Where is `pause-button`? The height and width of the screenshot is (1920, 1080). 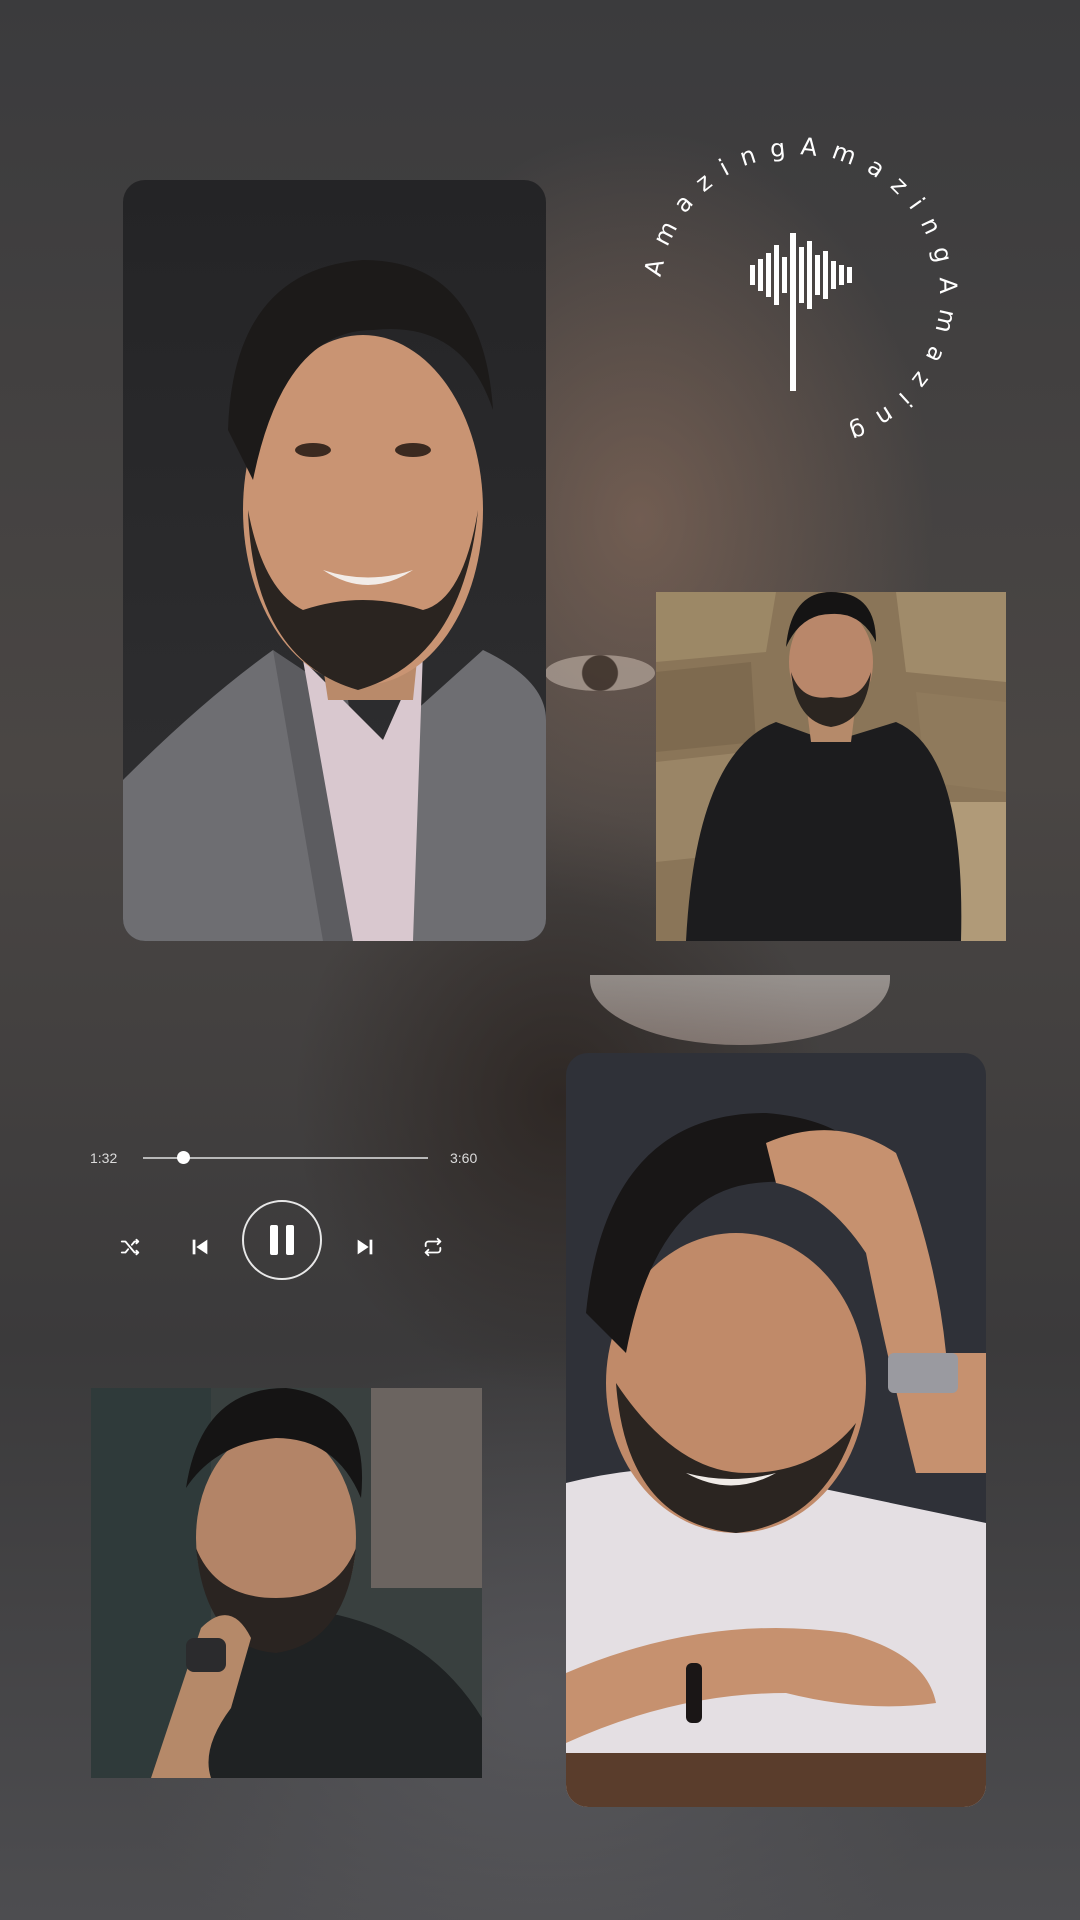 pause-button is located at coordinates (282, 1240).